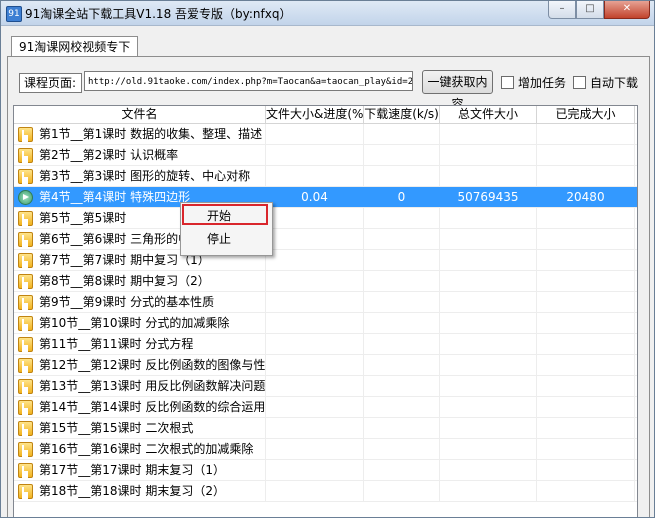  What do you see at coordinates (127, 302) in the screenshot?
I see `row-filename-text: 第9节__第9课时 分式的基本性质` at bounding box center [127, 302].